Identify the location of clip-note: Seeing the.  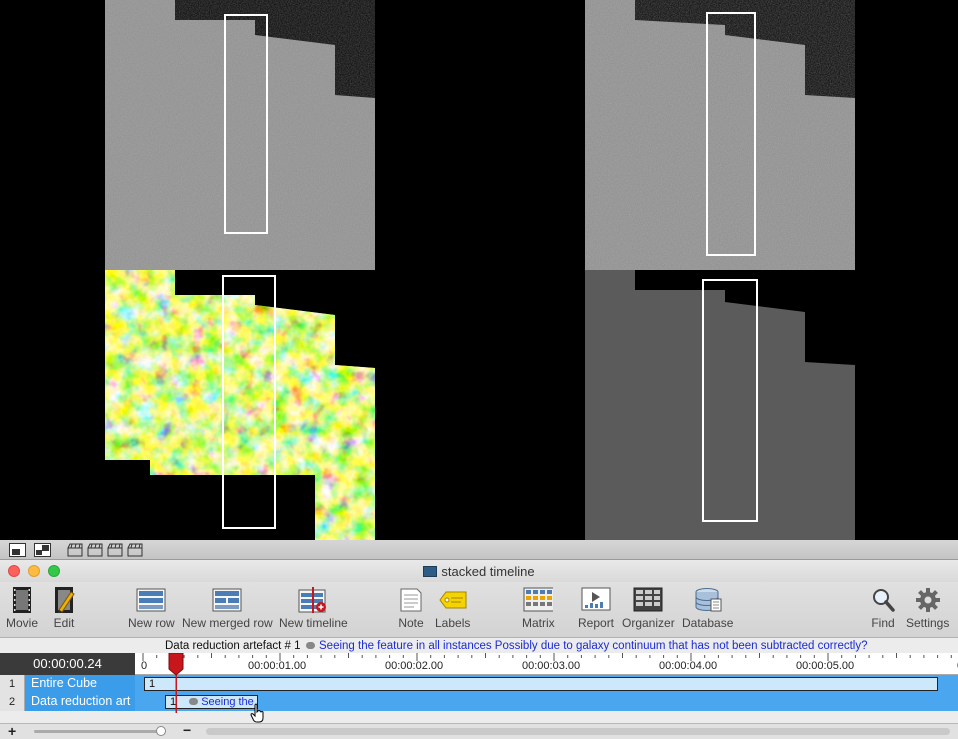
(227, 702).